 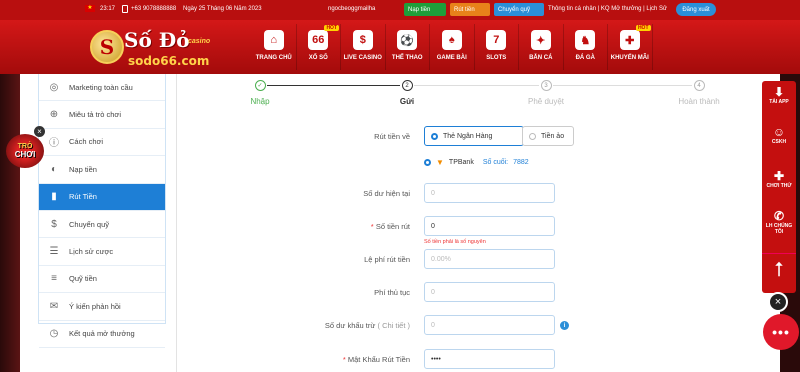 What do you see at coordinates (319, 47) in the screenshot?
I see `nav-item-lottery: 66 XỔ SỐ HOT` at bounding box center [319, 47].